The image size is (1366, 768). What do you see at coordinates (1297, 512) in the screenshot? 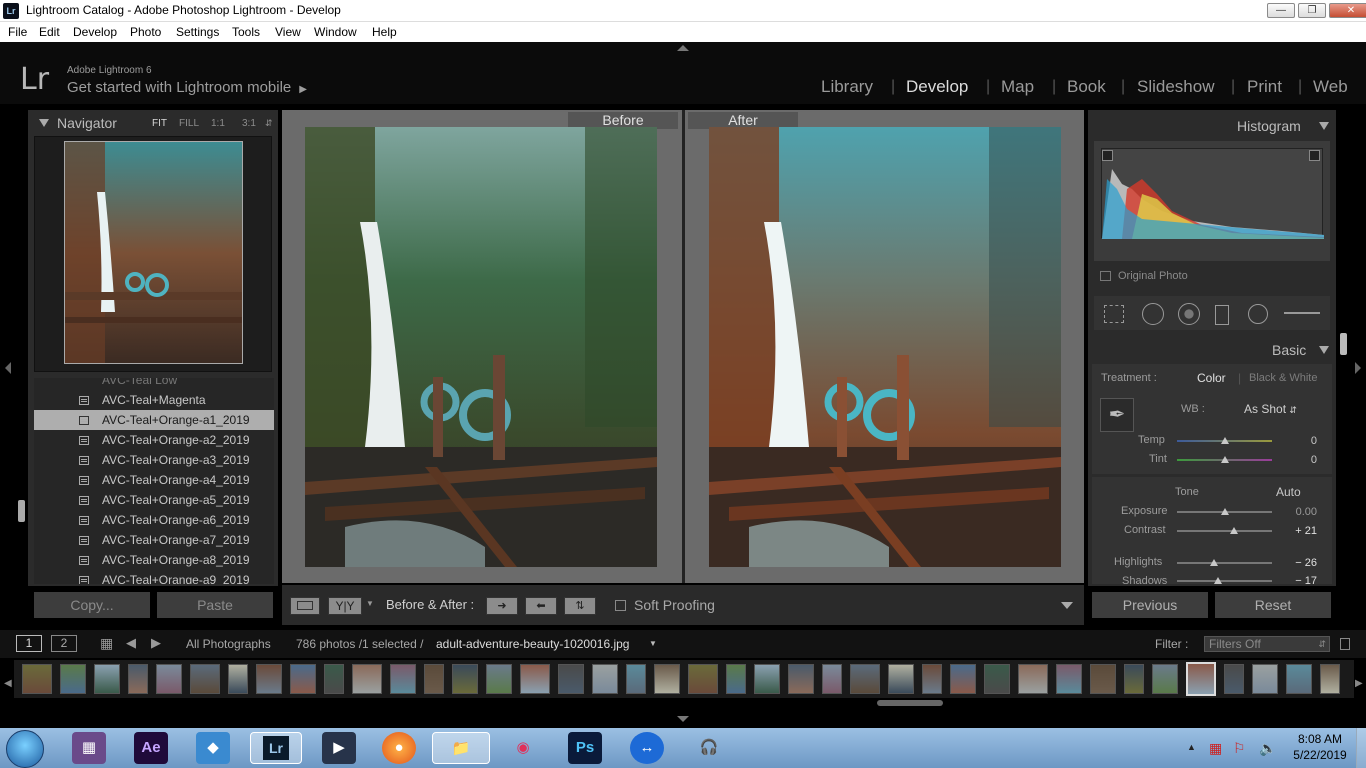
I see `exposure-value: 0.00` at bounding box center [1297, 512].